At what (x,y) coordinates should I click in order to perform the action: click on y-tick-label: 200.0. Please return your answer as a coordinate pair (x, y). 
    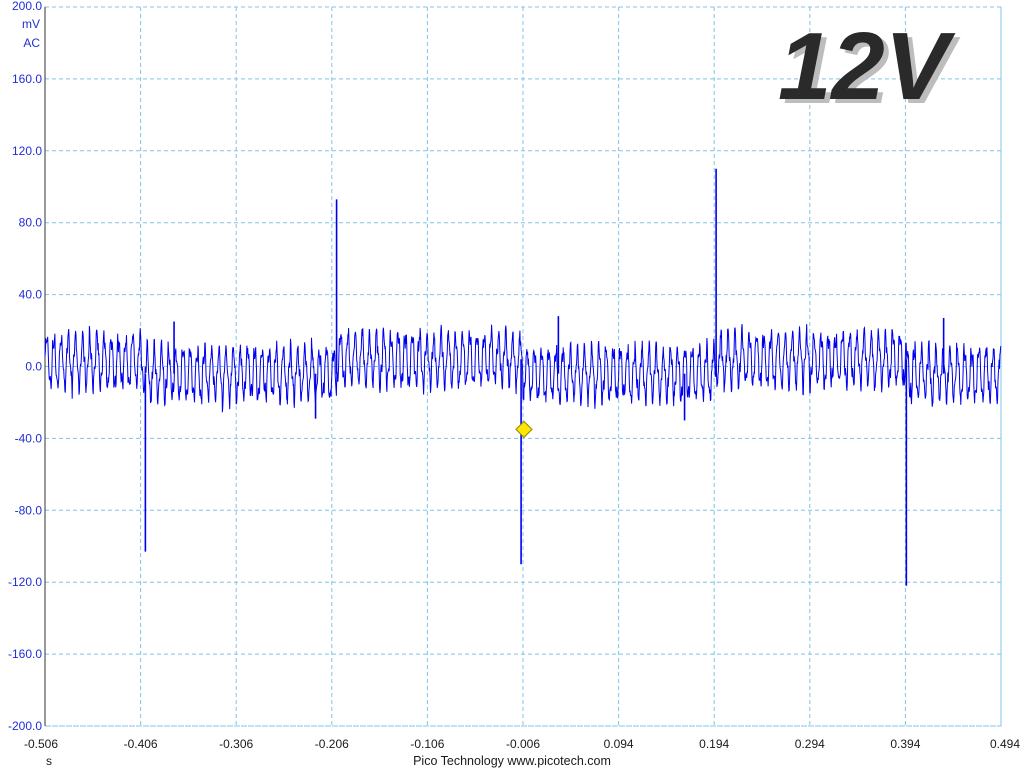
    Looking at the image, I should click on (27, 6).